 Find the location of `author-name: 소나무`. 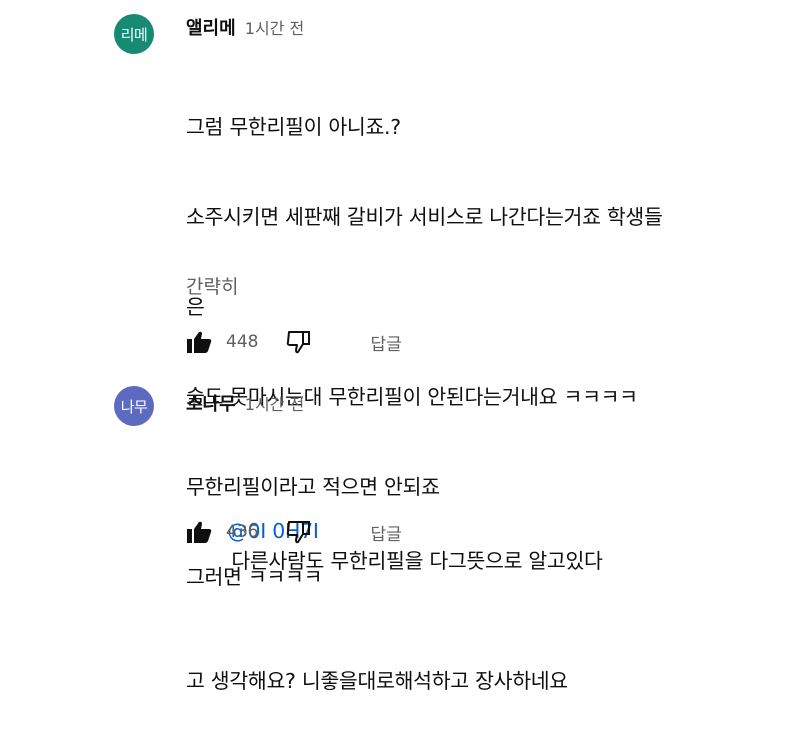

author-name: 소나무 is located at coordinates (211, 404).